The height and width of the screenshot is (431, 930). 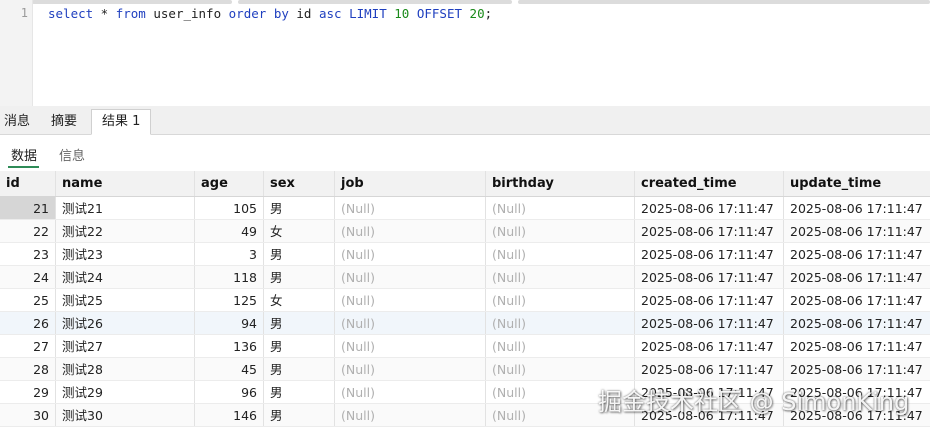 I want to click on cell-id: 29, so click(x=28, y=392).